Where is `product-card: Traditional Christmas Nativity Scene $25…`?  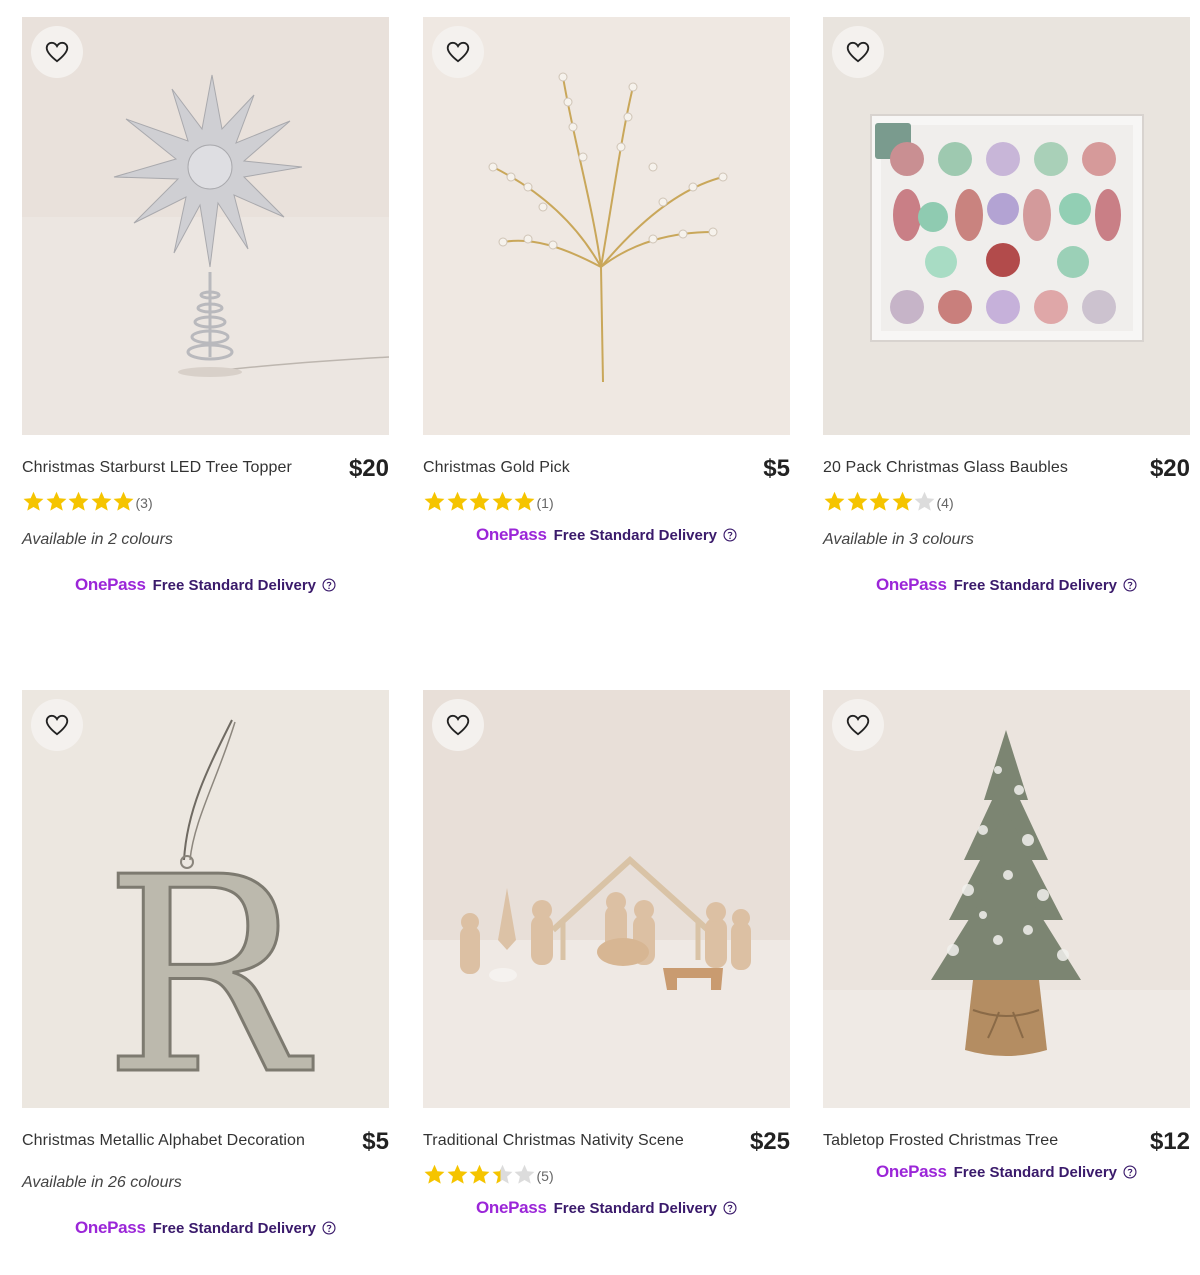 product-card: Traditional Christmas Nativity Scene $25… is located at coordinates (606, 954).